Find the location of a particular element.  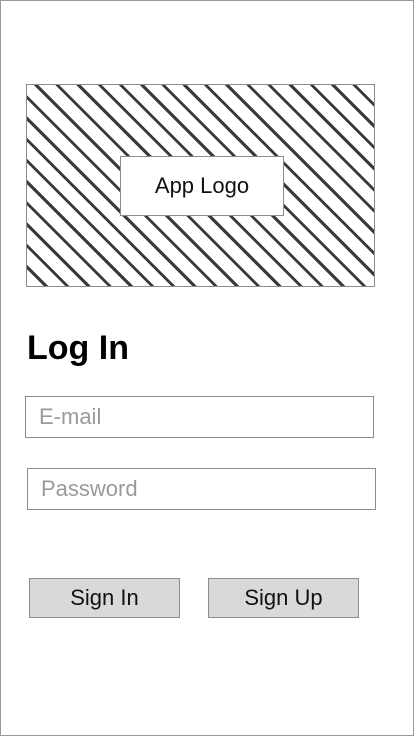

sign-in-button: Sign In is located at coordinates (104, 598).